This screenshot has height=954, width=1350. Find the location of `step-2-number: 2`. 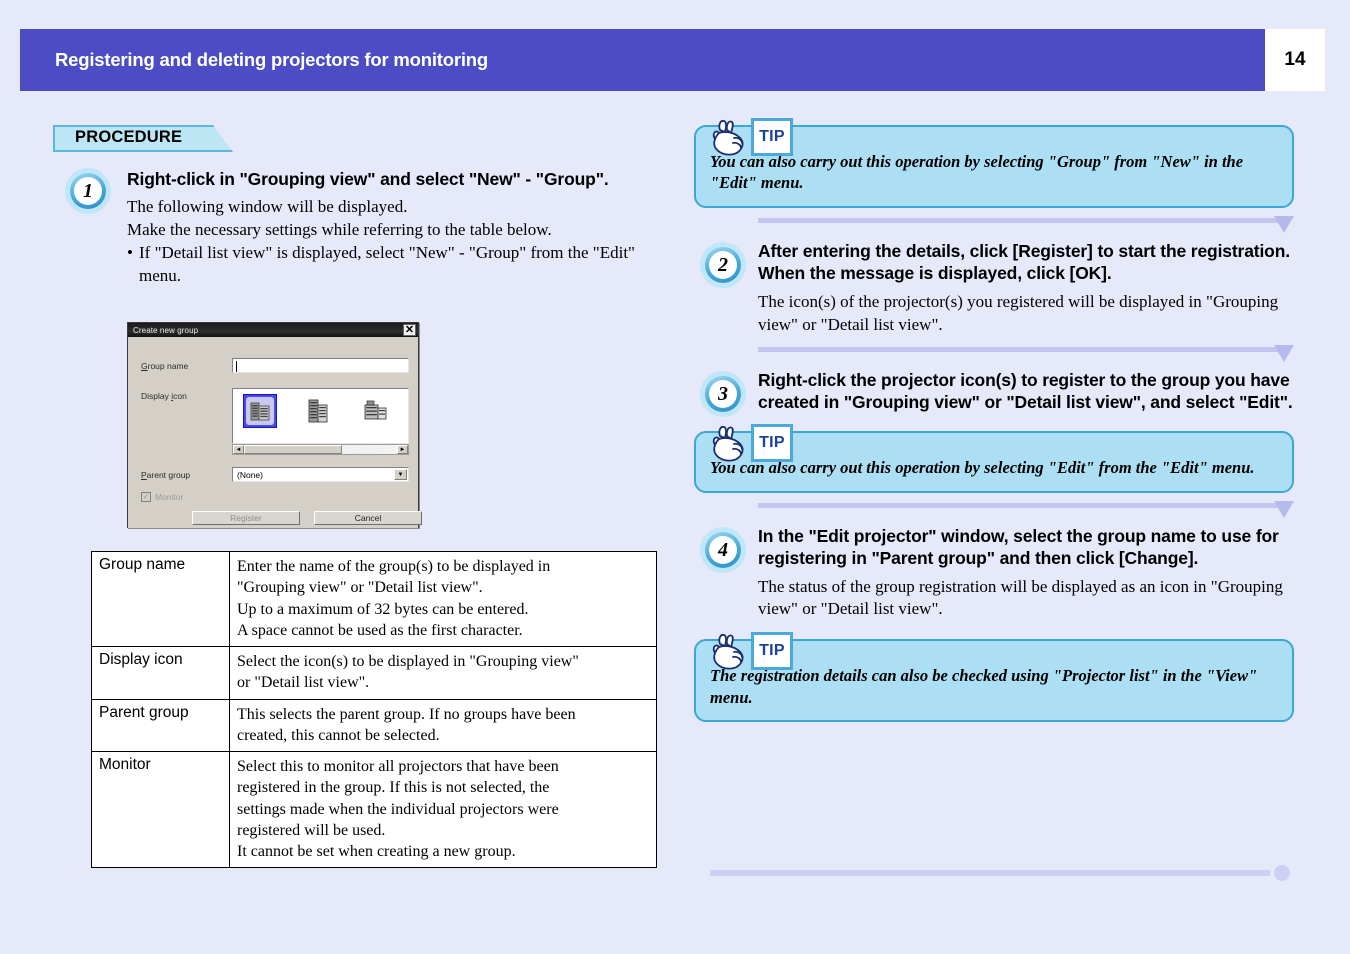

step-2-number: 2 is located at coordinates (723, 264).